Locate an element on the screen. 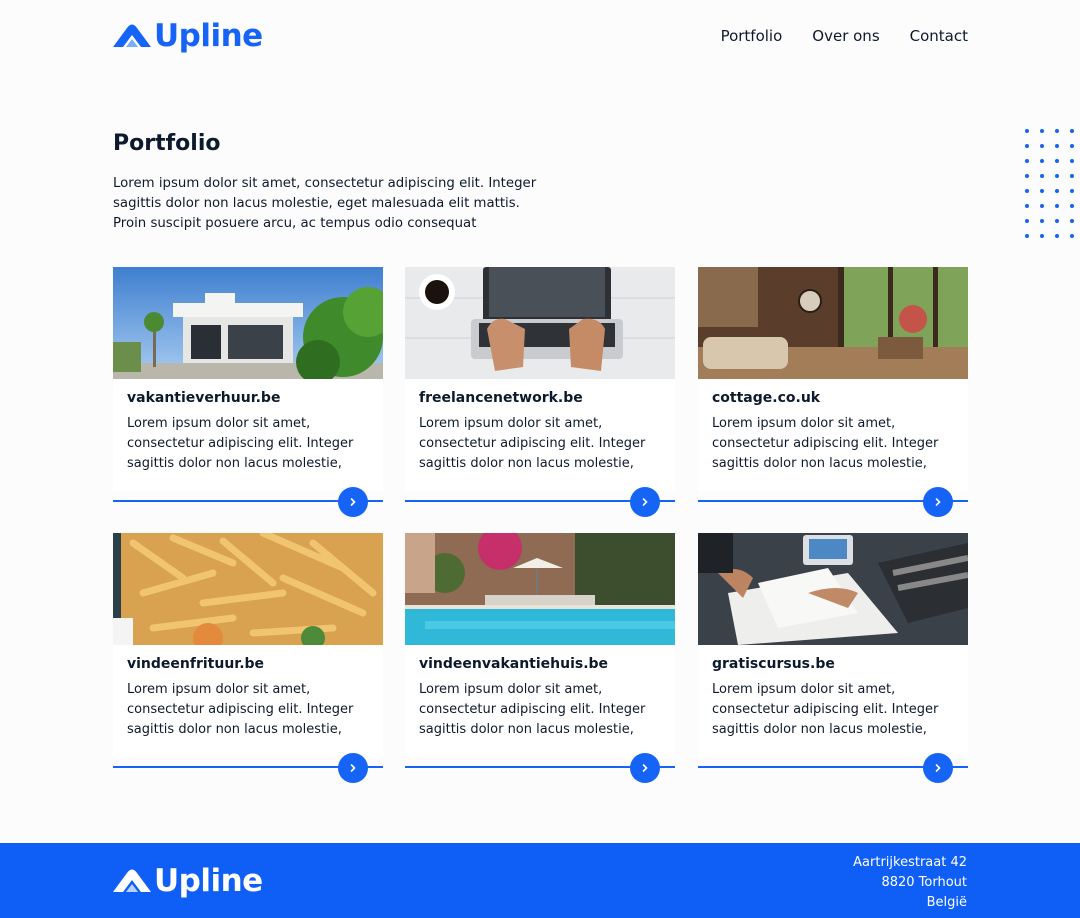 This screenshot has height=918, width=1080. footer-logo: Upline is located at coordinates (187, 881).